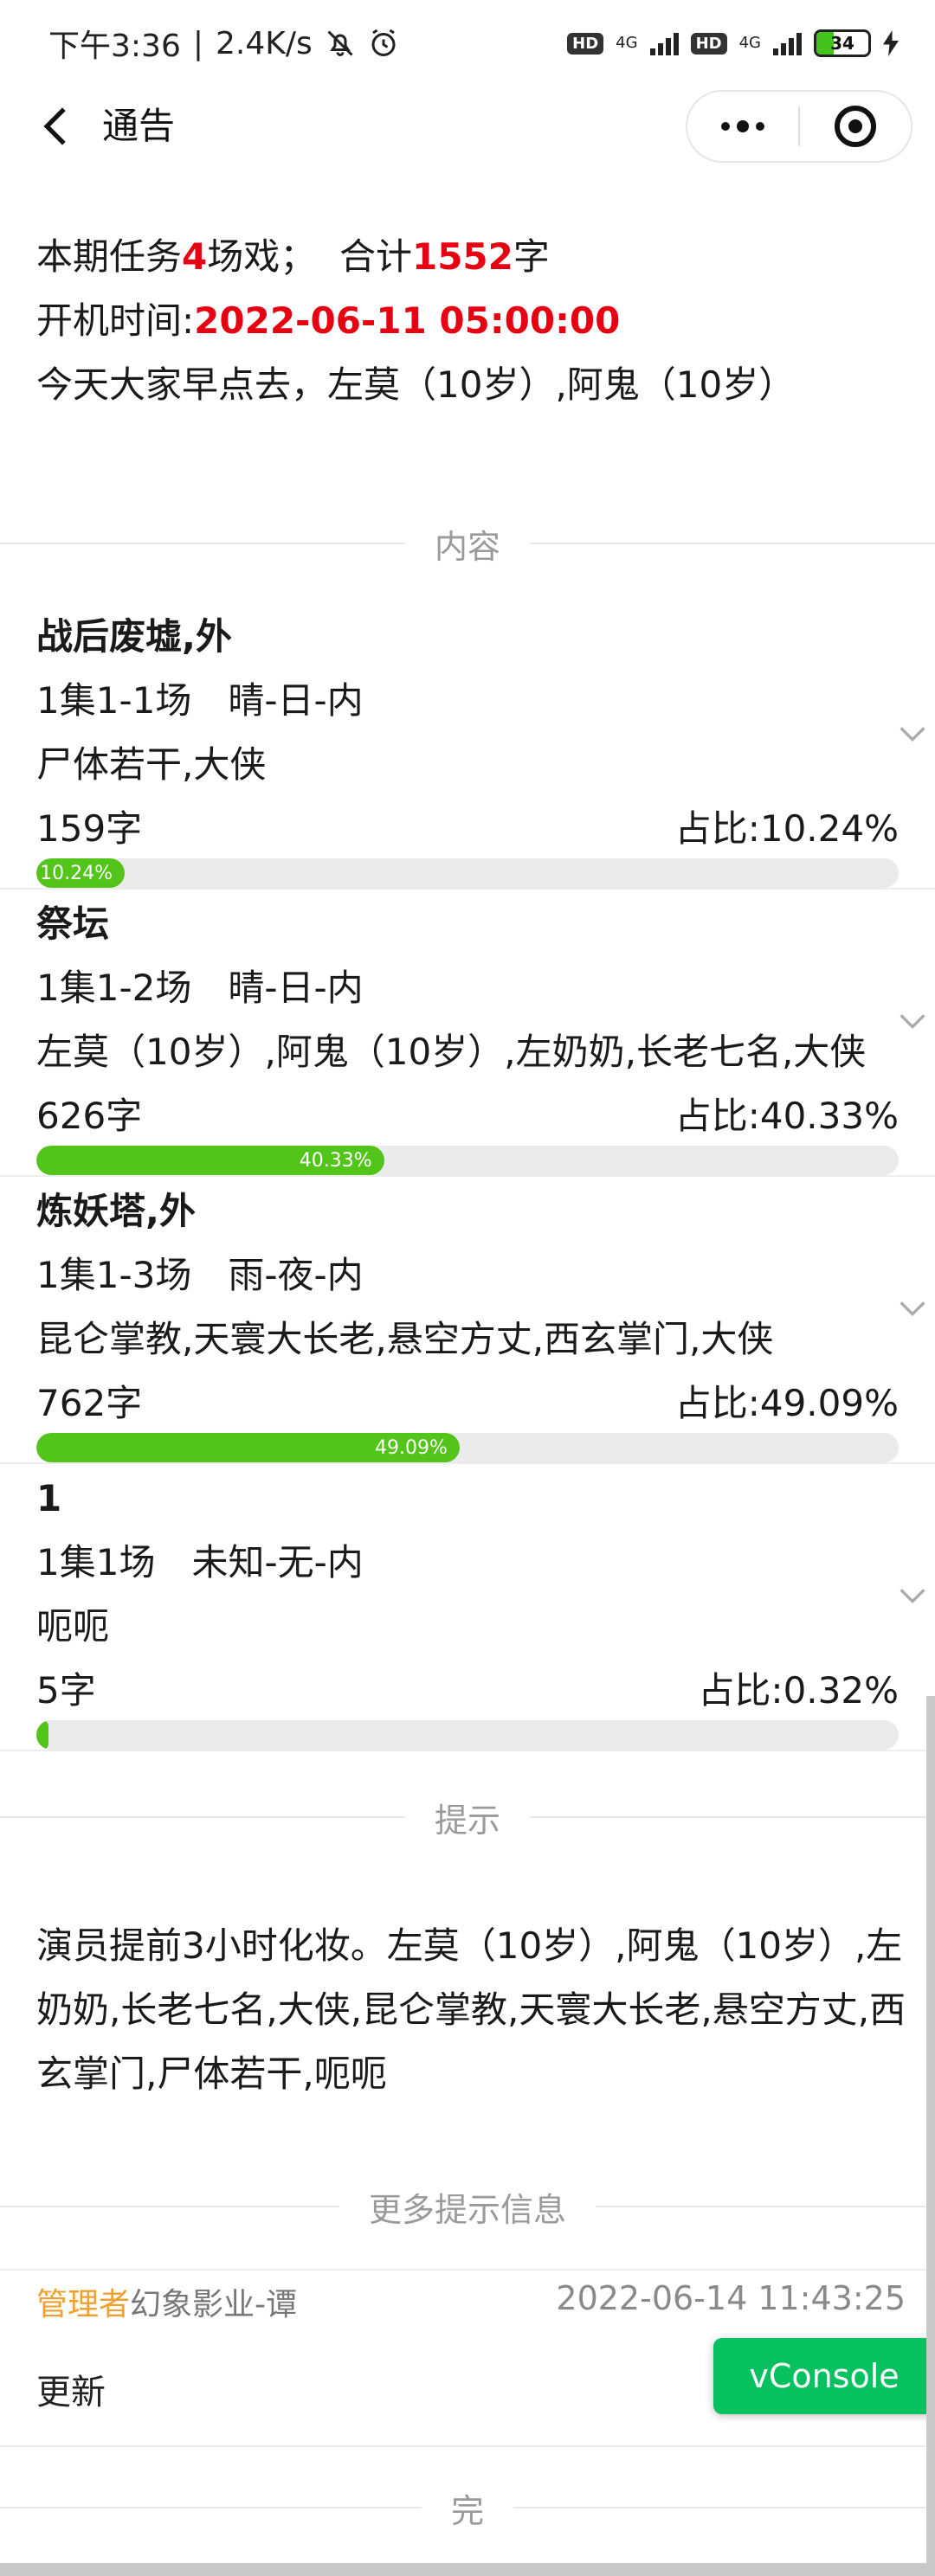  What do you see at coordinates (468, 2210) in the screenshot?
I see `section-title-more-tips: 更多提示信息` at bounding box center [468, 2210].